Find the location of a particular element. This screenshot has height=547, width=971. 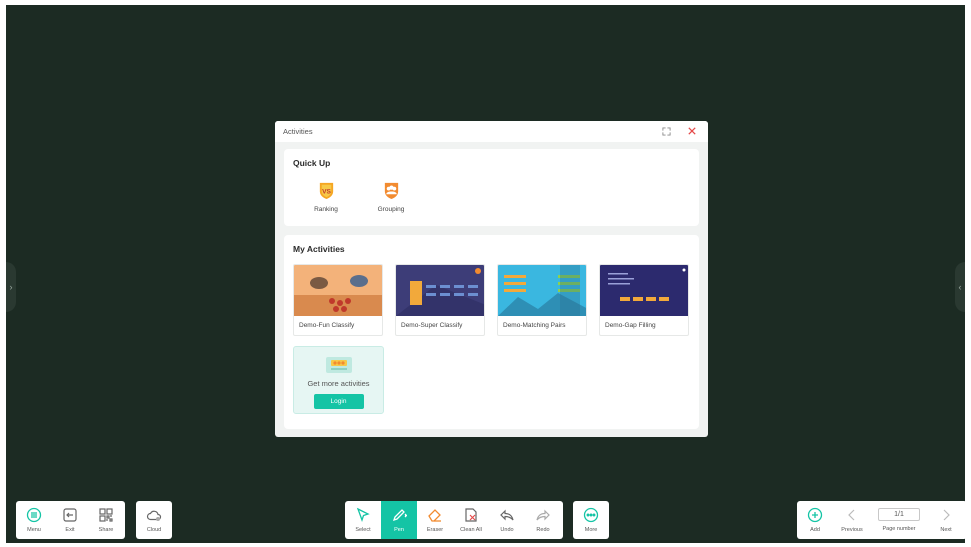

more-button: More is located at coordinates (591, 520).